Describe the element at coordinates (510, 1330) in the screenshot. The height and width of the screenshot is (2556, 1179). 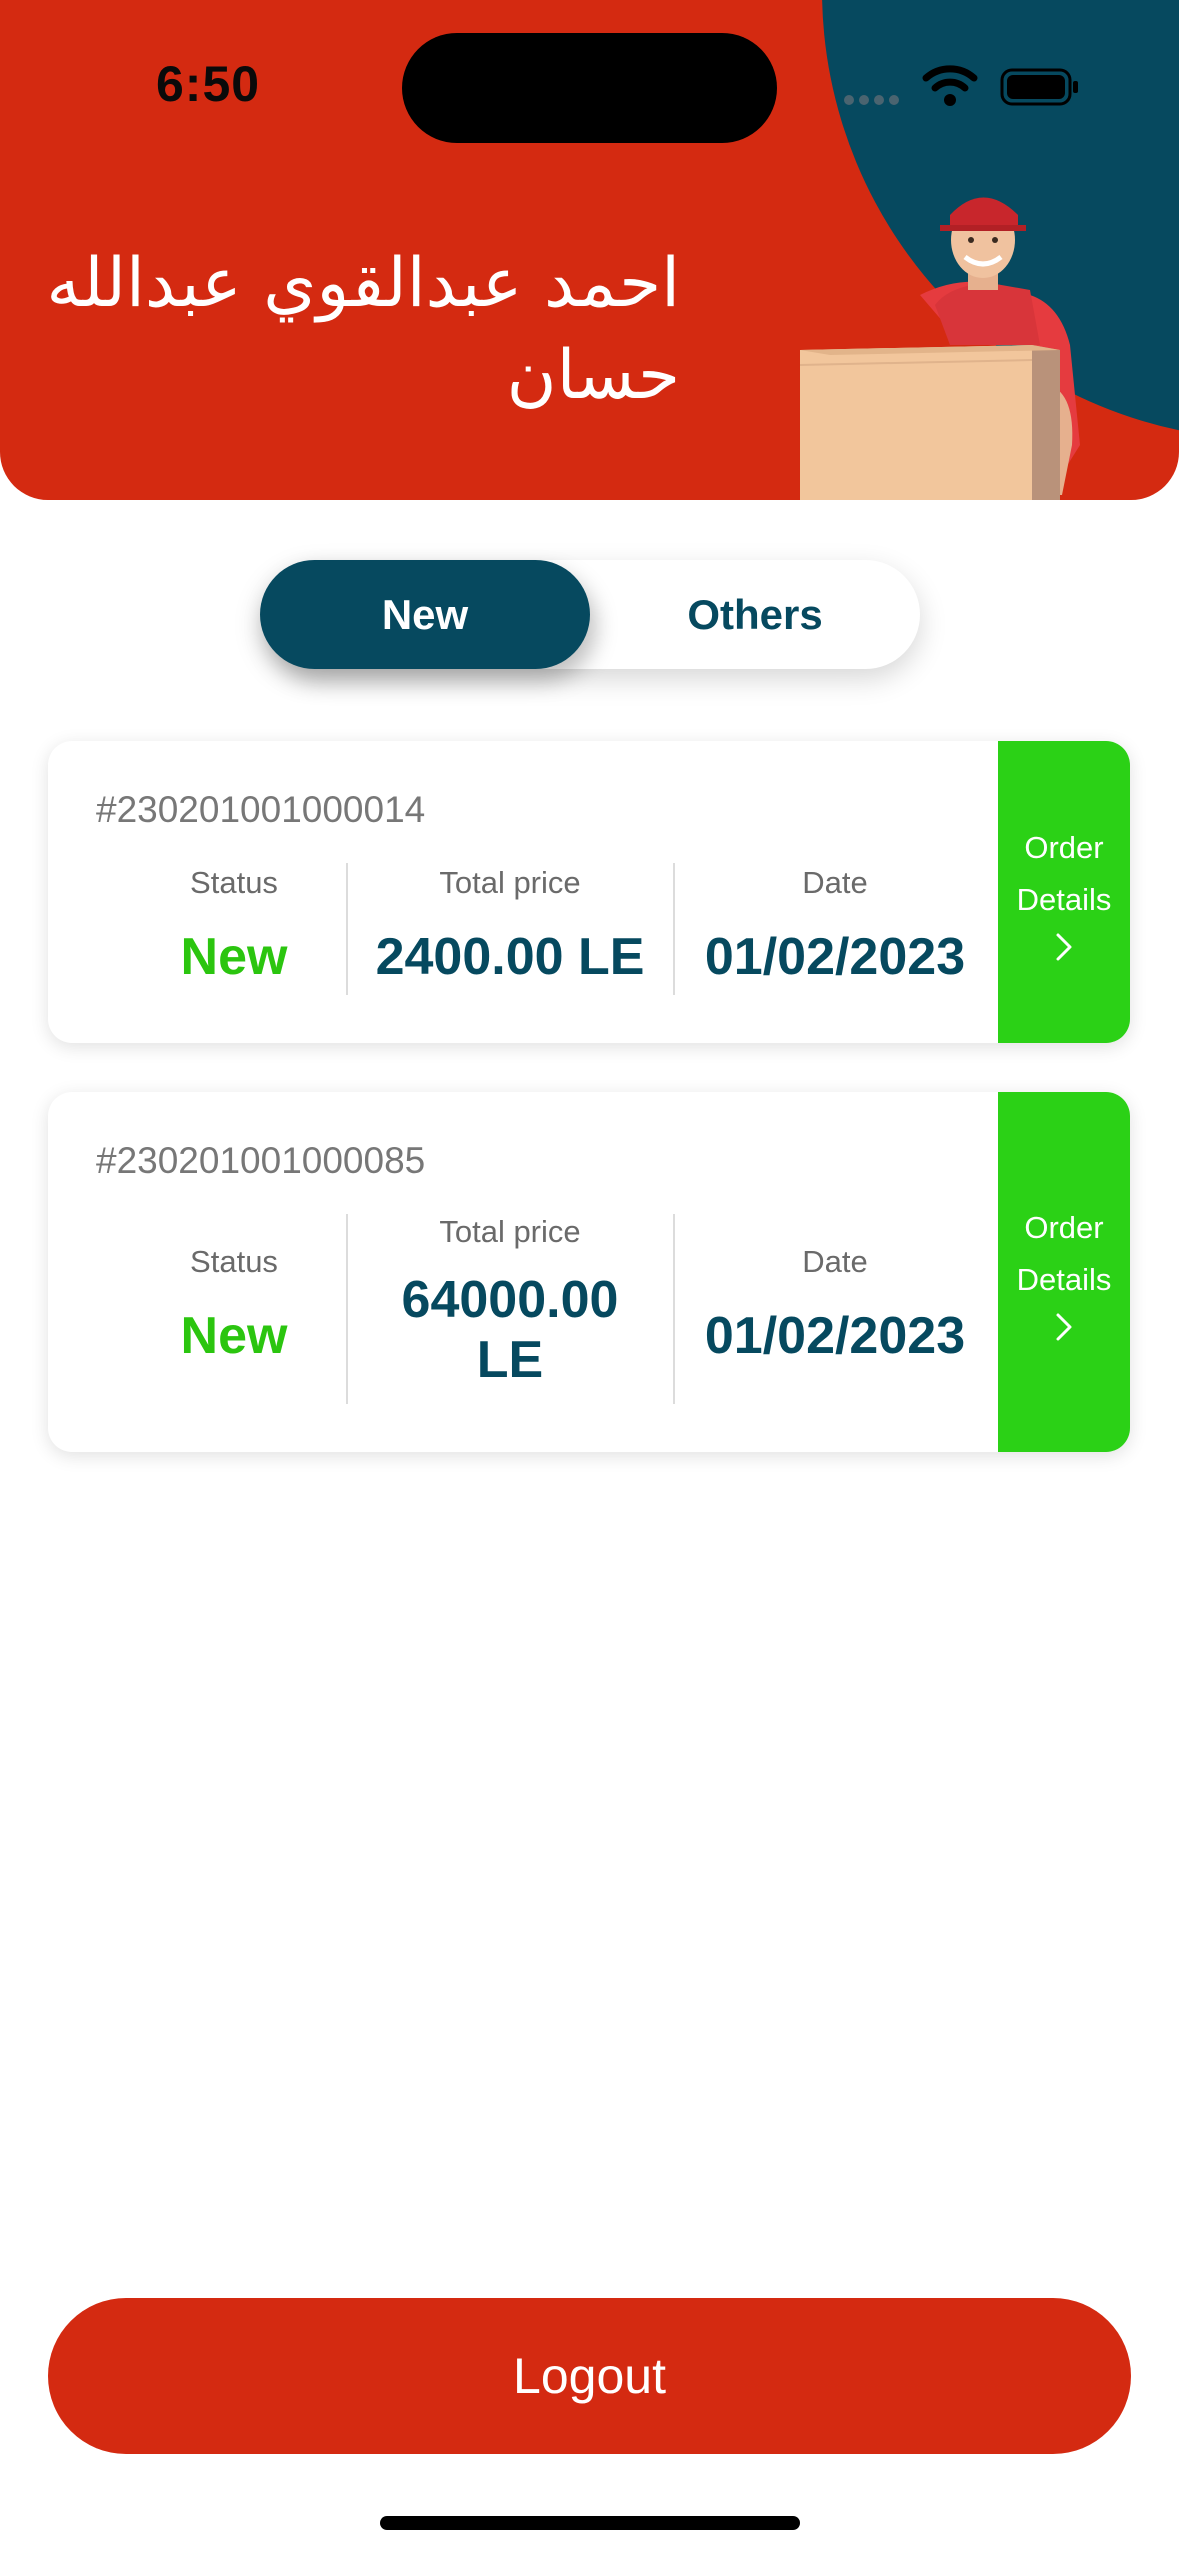
I see `total-price-value: 64000.00 LE` at that location.